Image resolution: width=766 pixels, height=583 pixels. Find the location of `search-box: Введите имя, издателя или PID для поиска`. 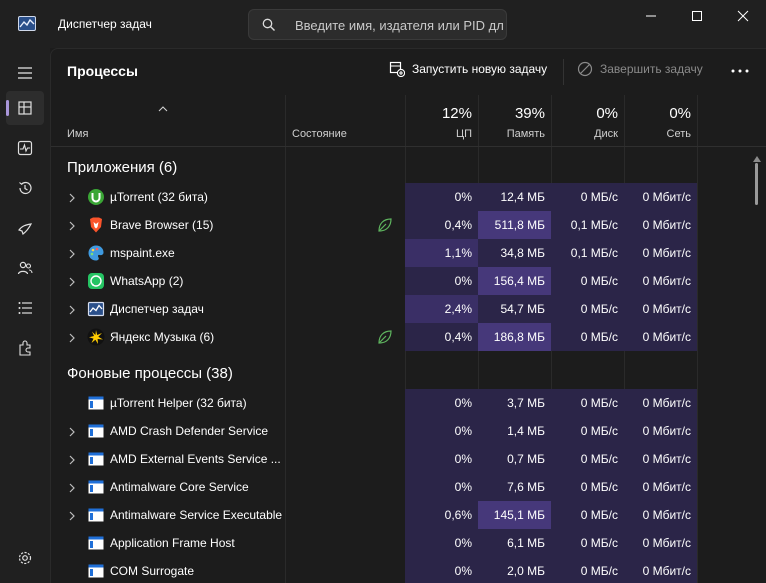

search-box: Введите имя, издателя или PID для поиска is located at coordinates (377, 24).